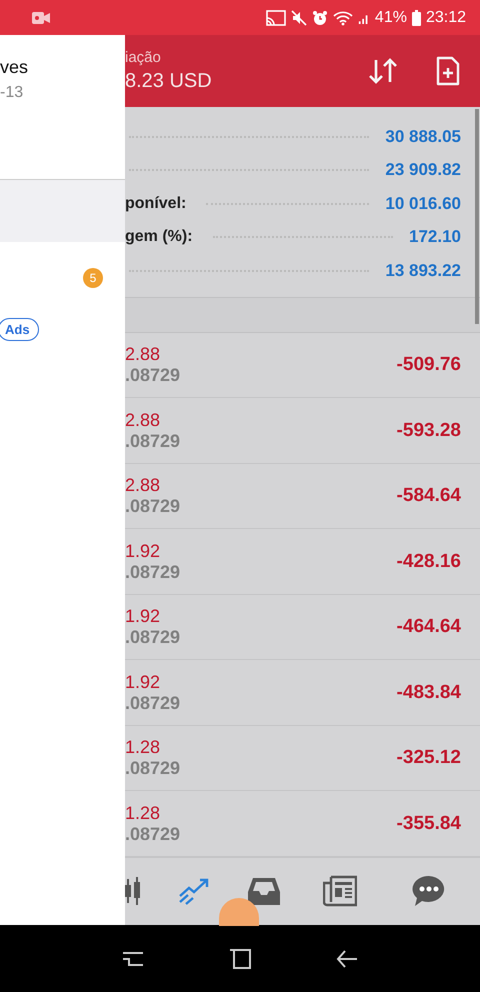 The image size is (480, 992). What do you see at coordinates (19, 329) in the screenshot?
I see `ads-tag: Ads` at bounding box center [19, 329].